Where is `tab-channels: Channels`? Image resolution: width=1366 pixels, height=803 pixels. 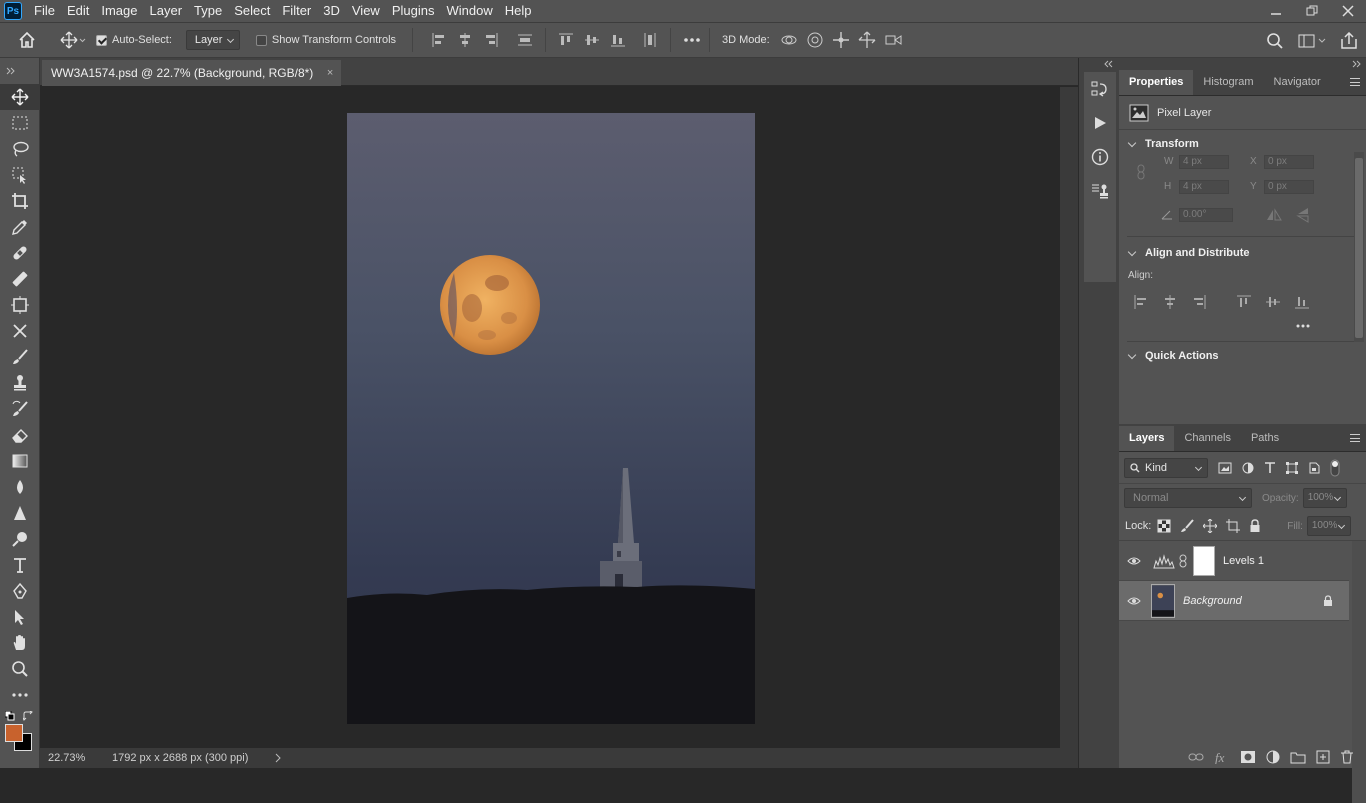
tab-channels: Channels is located at coordinates (1207, 438).